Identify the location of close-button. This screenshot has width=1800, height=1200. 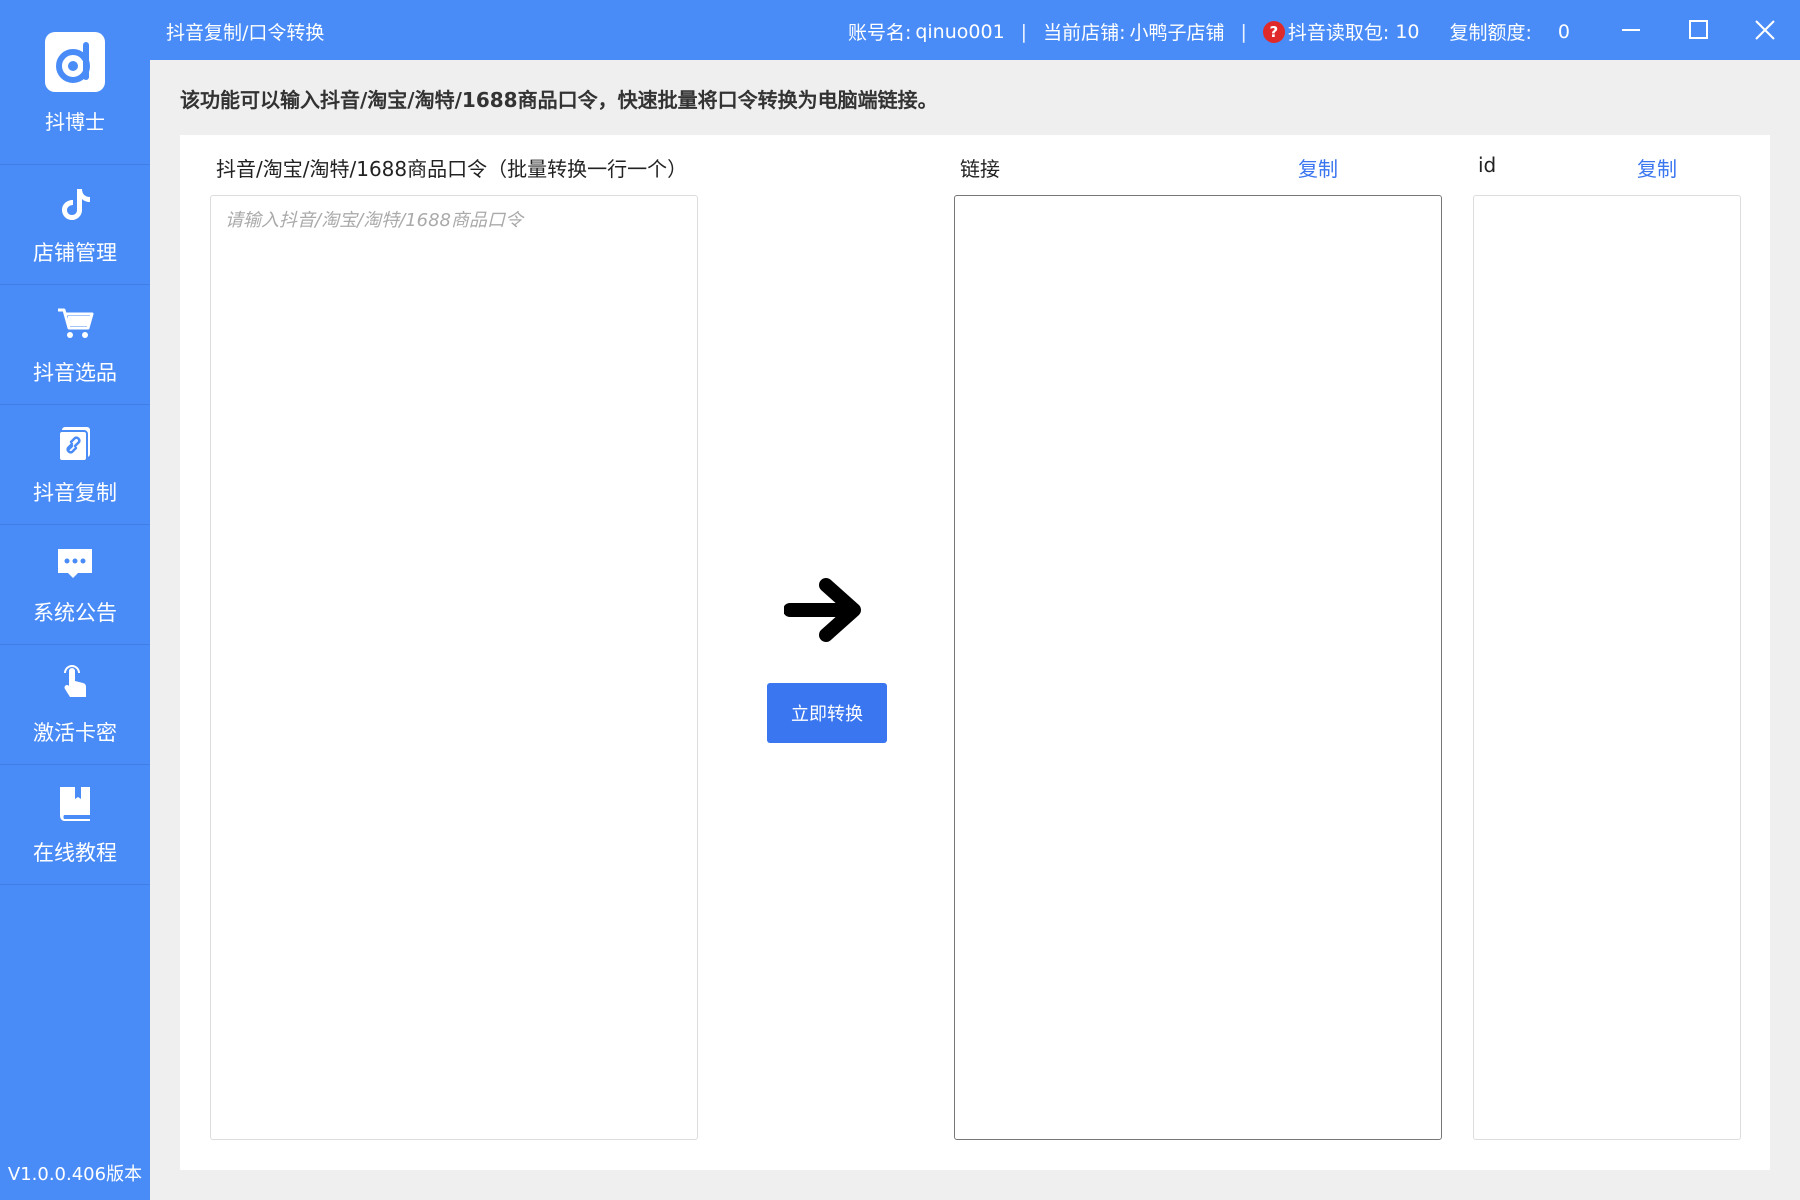
(1765, 30).